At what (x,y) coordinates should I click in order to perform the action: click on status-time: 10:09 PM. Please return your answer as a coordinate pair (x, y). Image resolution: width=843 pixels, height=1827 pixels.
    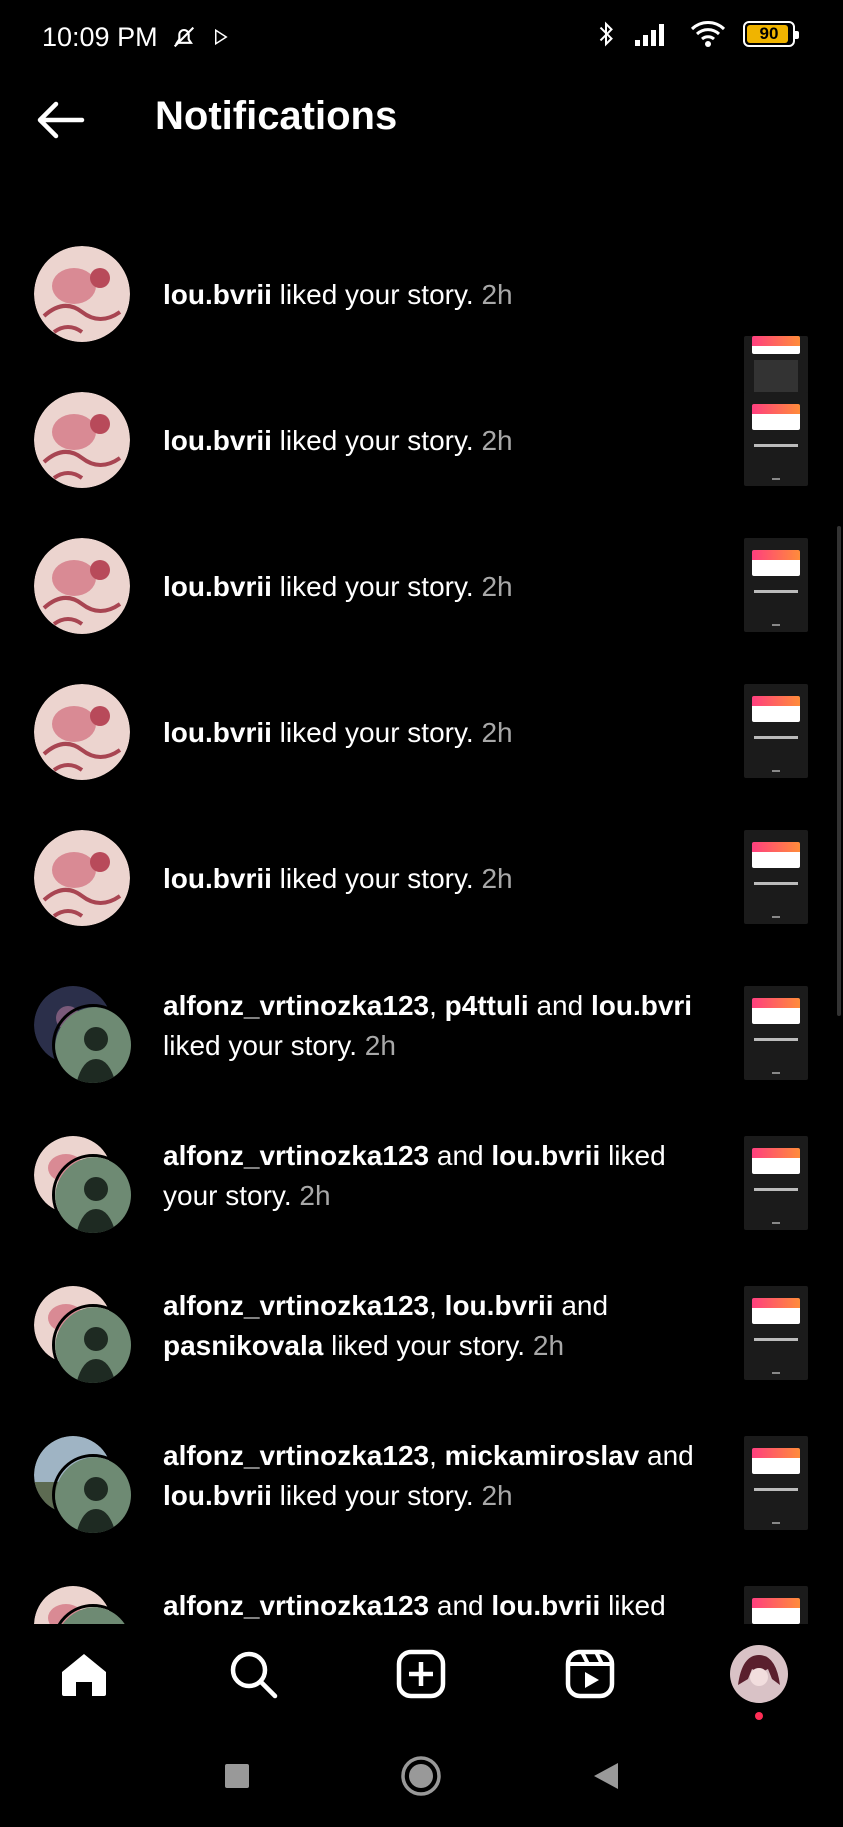
    Looking at the image, I should click on (100, 36).